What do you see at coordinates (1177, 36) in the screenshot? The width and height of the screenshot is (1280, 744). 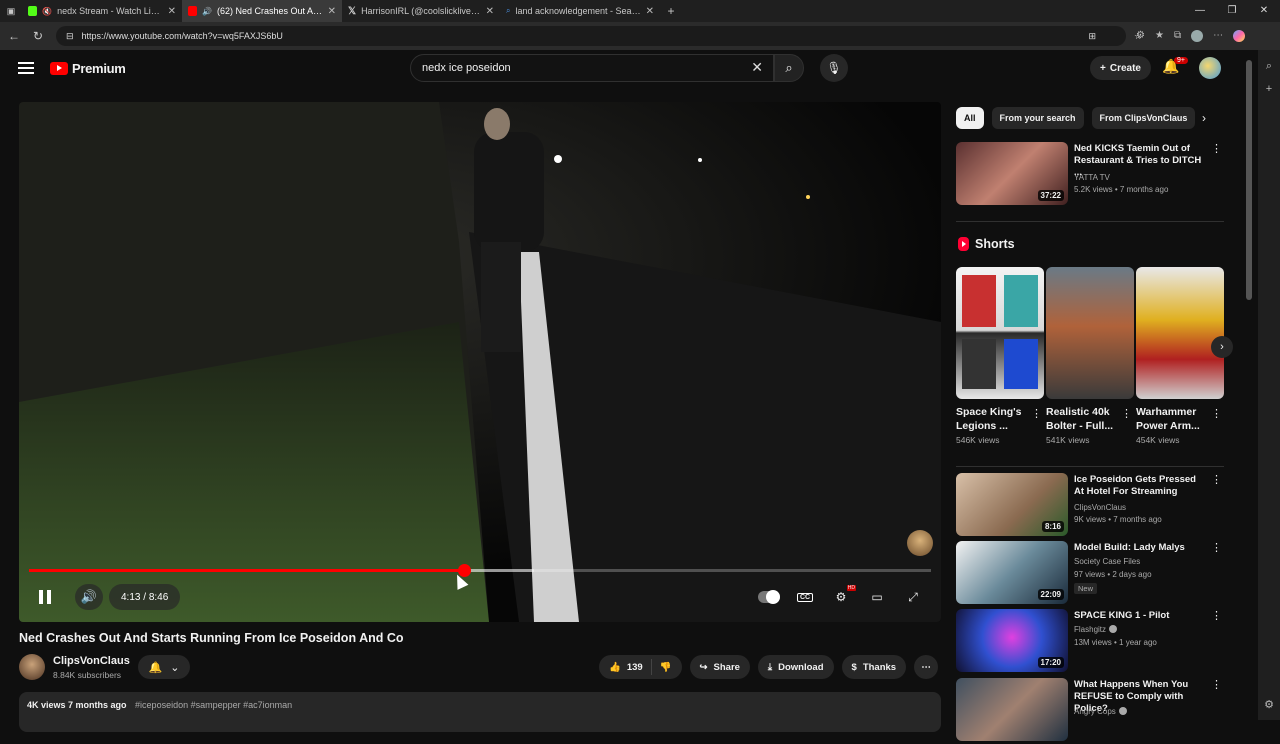 I see `collections-icon: ⧉` at bounding box center [1177, 36].